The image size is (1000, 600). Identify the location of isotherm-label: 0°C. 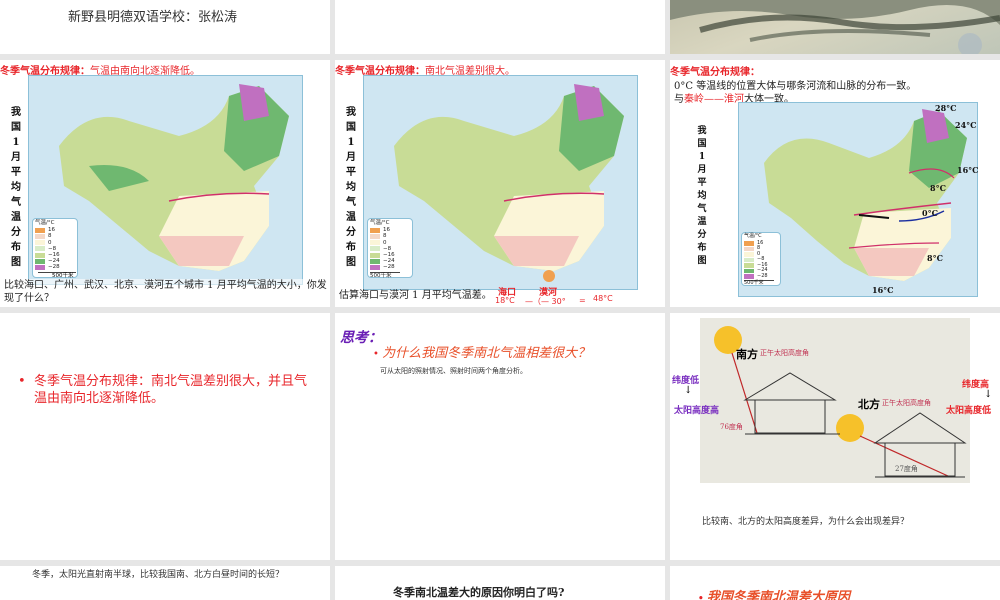
(930, 213).